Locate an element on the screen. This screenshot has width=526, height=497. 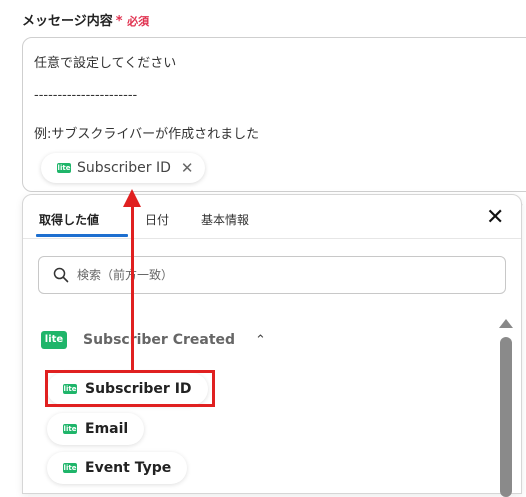
group-title: Subscriber Created is located at coordinates (159, 340).